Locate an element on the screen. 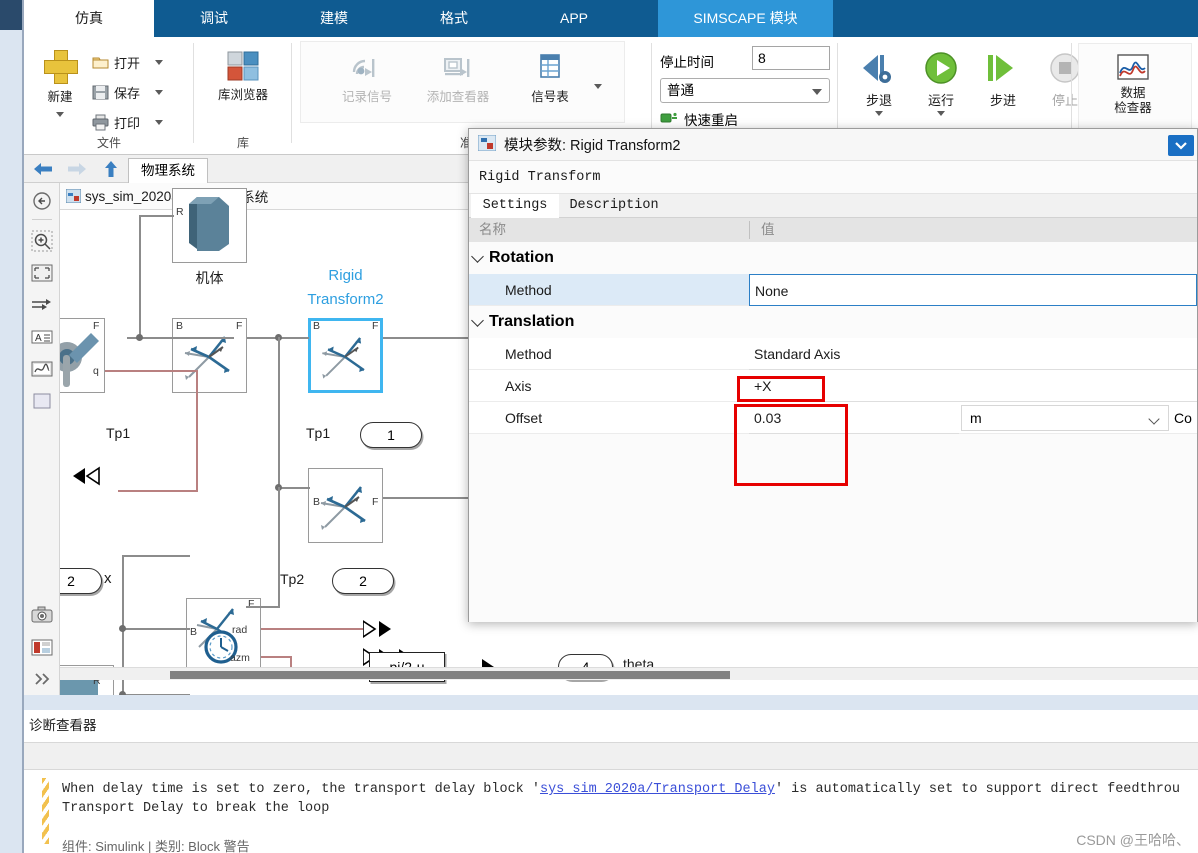 This screenshot has width=1198, height=853. prepare-overflow-button is located at coordinates (598, 84).